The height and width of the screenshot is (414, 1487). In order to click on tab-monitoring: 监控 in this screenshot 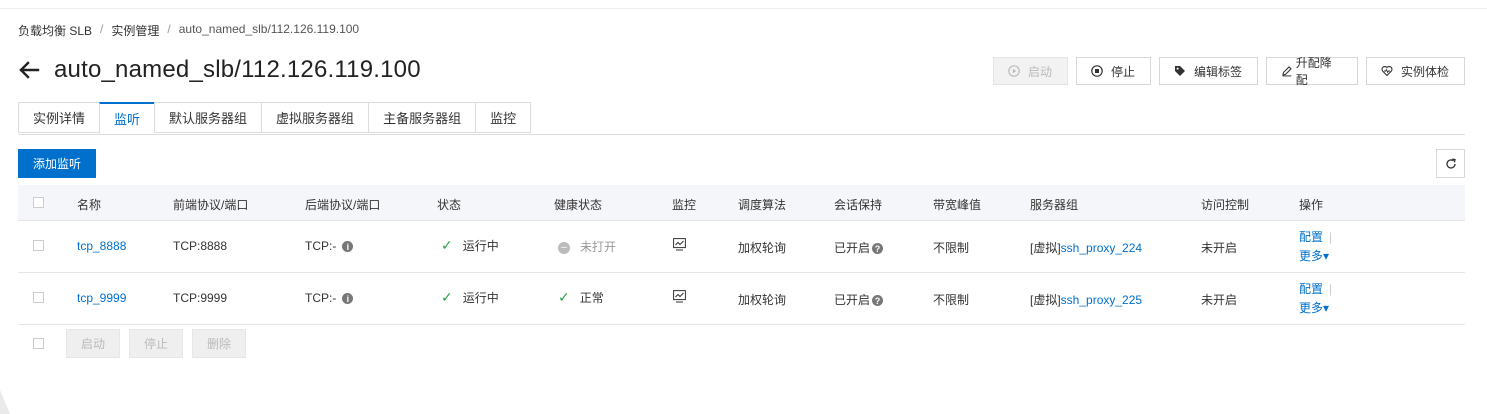, I will do `click(503, 117)`.